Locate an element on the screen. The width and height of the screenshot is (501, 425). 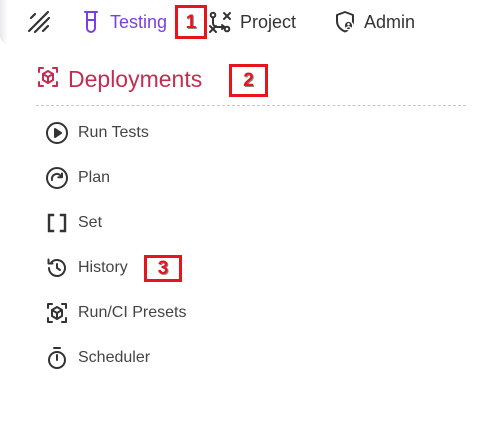
nav-tab-label: Testing is located at coordinates (139, 21).